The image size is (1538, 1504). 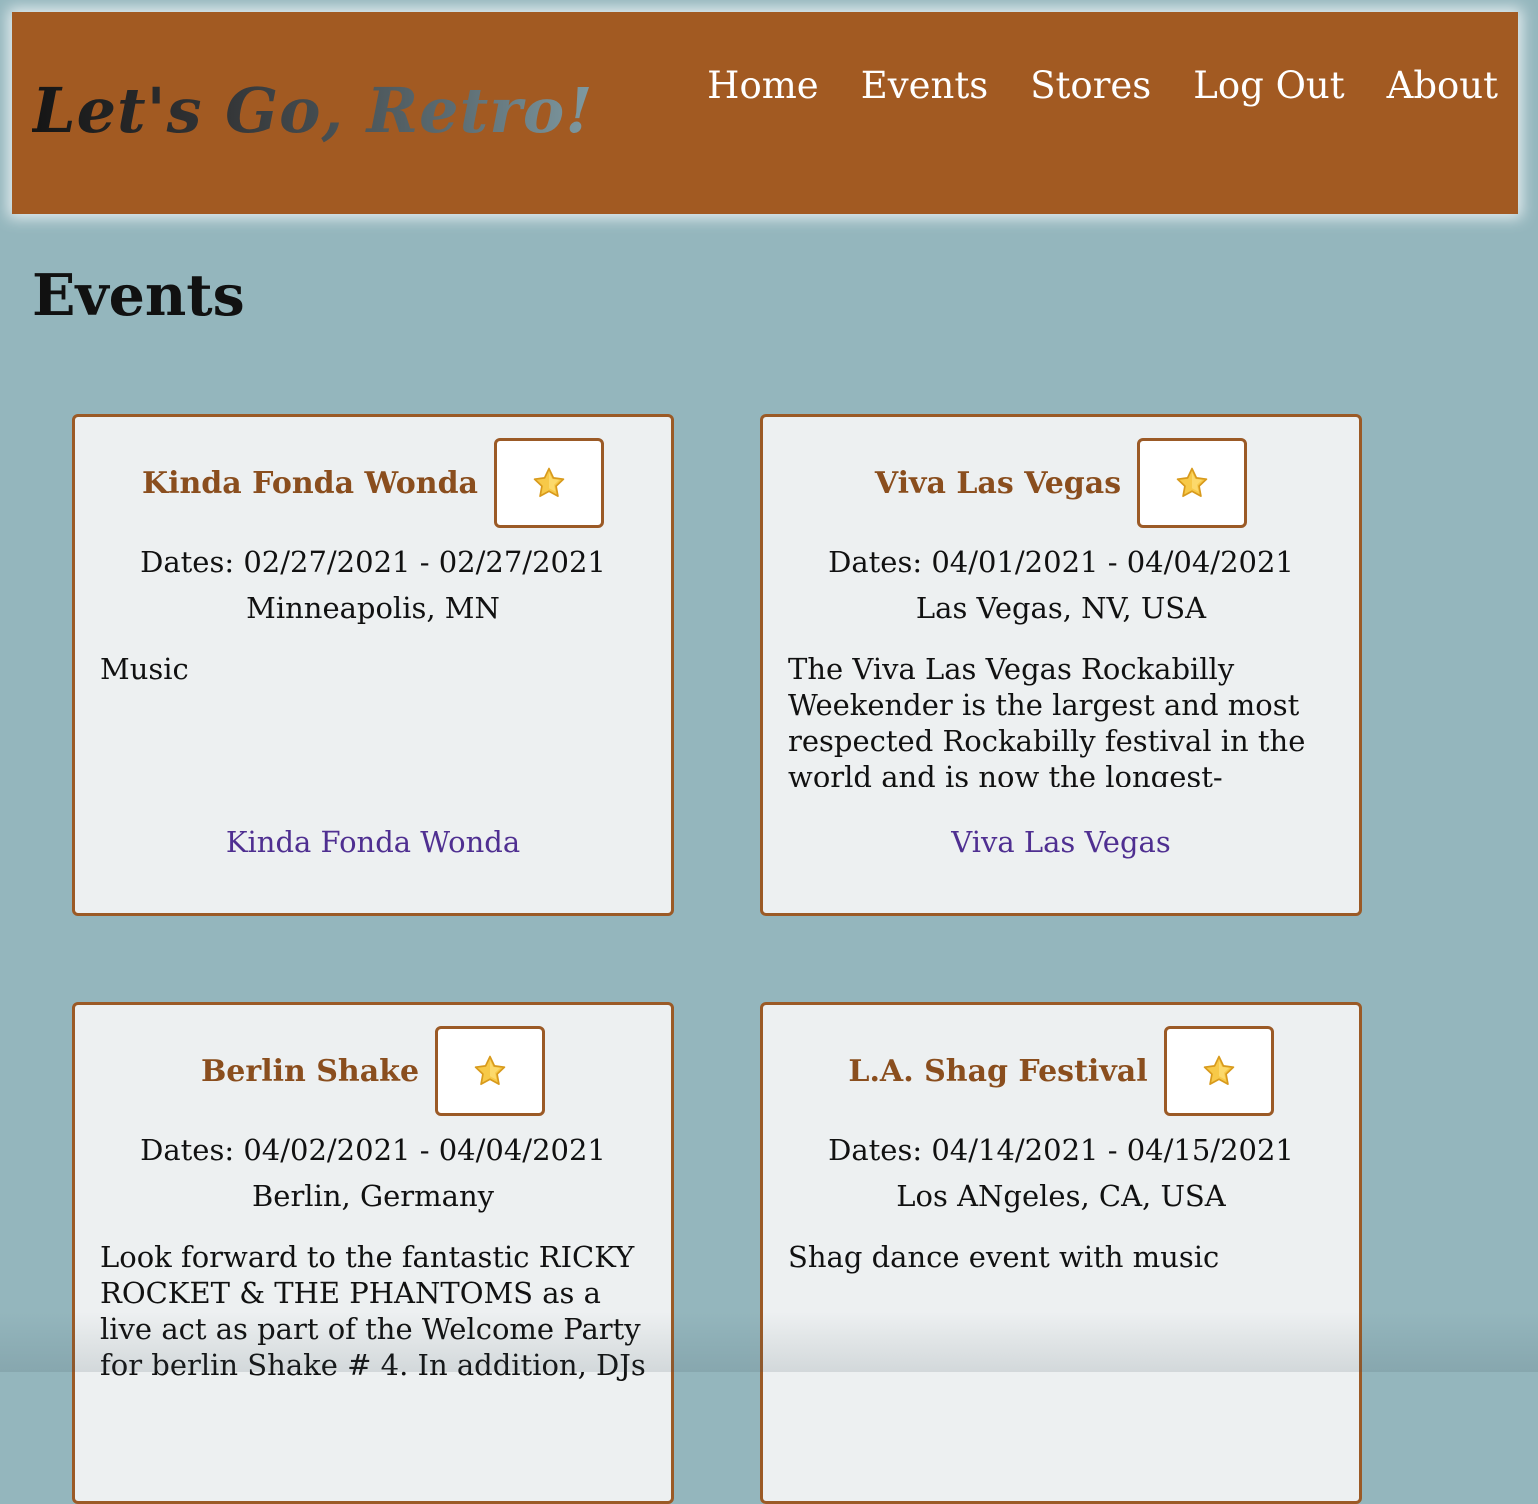 I want to click on event-card-header: L.A. Shag Festival, so click(x=1061, y=1071).